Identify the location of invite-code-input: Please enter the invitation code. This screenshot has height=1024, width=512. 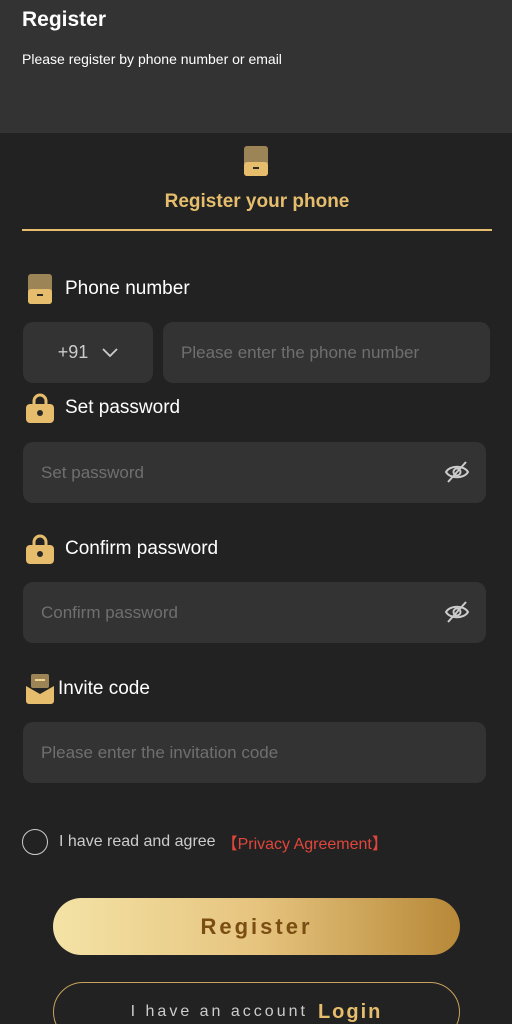
(254, 752).